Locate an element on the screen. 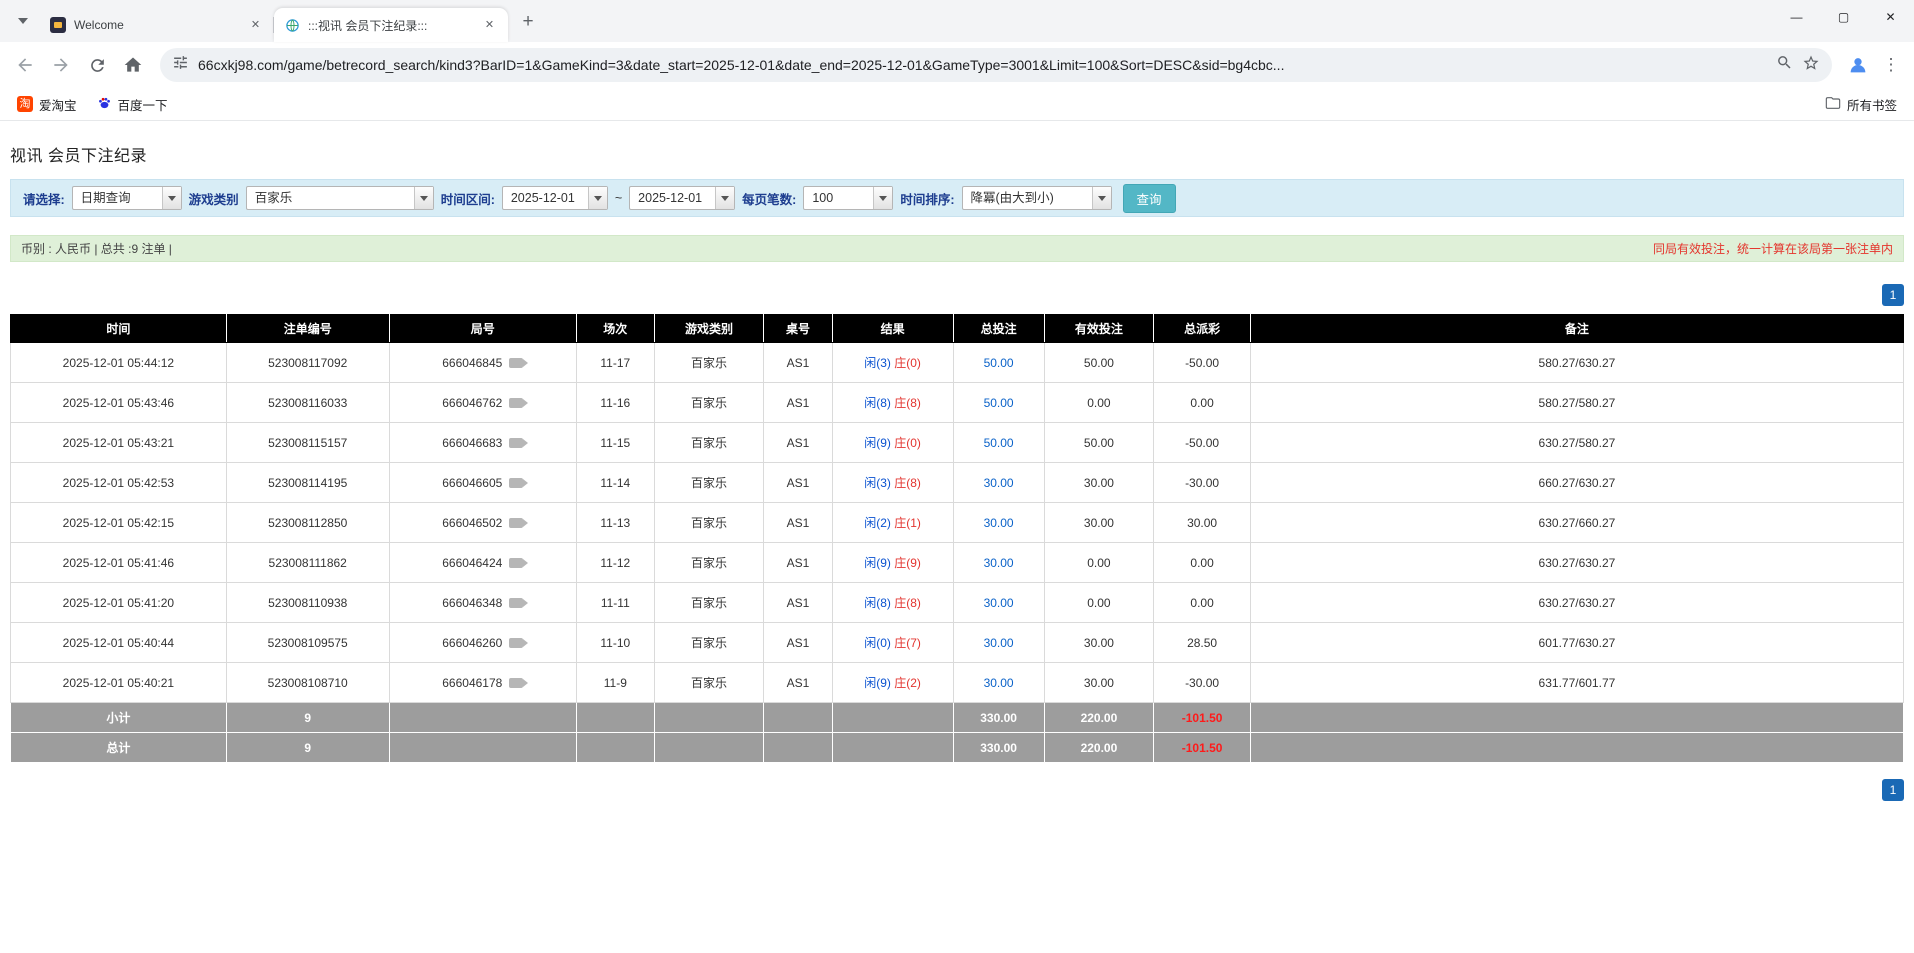  tab-betrecord: :::视讯 会员下注纪录::: ✕ is located at coordinates (391, 25).